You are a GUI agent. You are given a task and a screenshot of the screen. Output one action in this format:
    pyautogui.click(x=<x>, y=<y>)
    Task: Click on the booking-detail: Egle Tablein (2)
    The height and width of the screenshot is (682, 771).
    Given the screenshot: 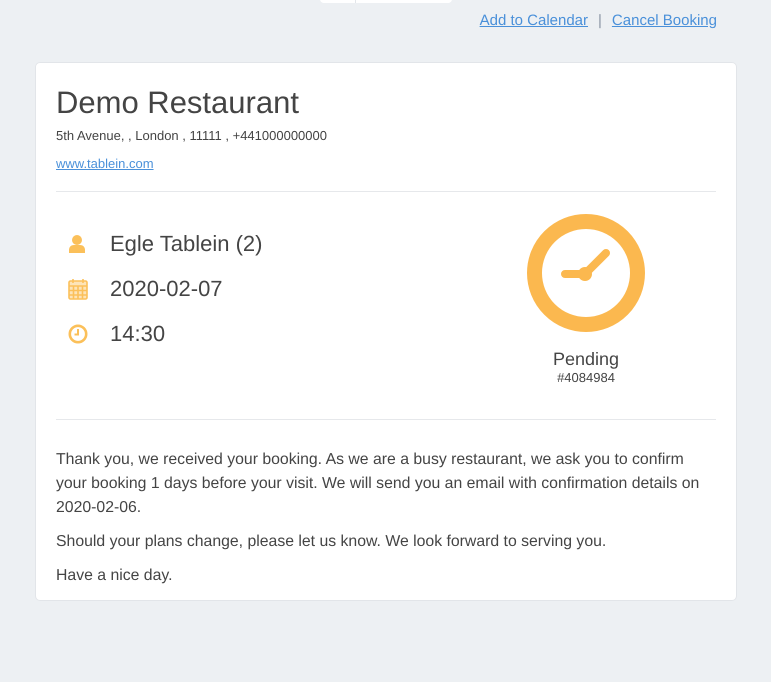 What is the action you would take?
    pyautogui.click(x=186, y=244)
    